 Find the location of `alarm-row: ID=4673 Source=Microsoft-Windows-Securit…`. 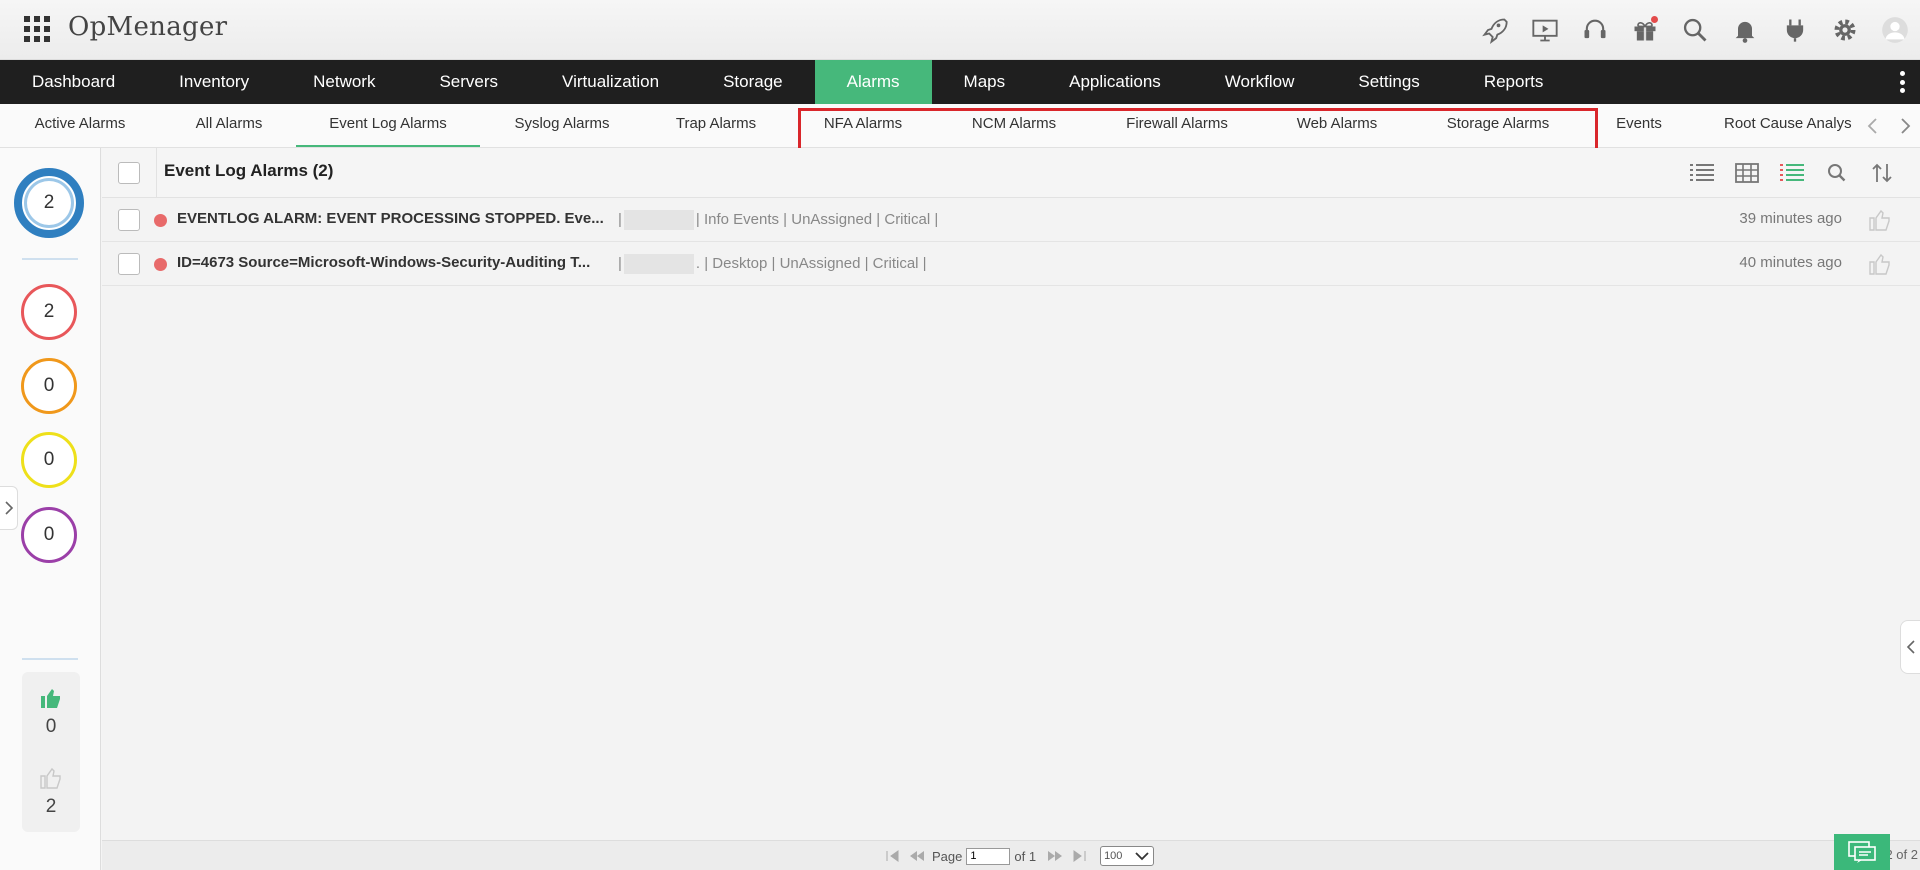

alarm-row: ID=4673 Source=Microsoft-Windows-Securit… is located at coordinates (1011, 264).